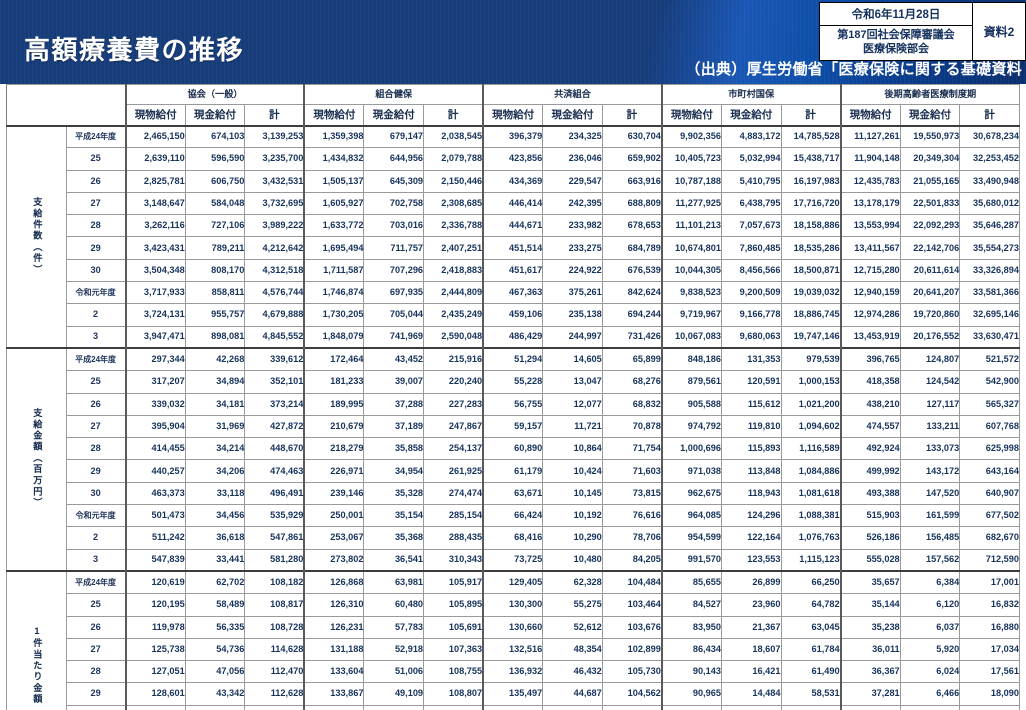 This screenshot has width=1026, height=710. What do you see at coordinates (334, 270) in the screenshot?
I see `data-cell-kumiai-genbutsu: 1,711,587` at bounding box center [334, 270].